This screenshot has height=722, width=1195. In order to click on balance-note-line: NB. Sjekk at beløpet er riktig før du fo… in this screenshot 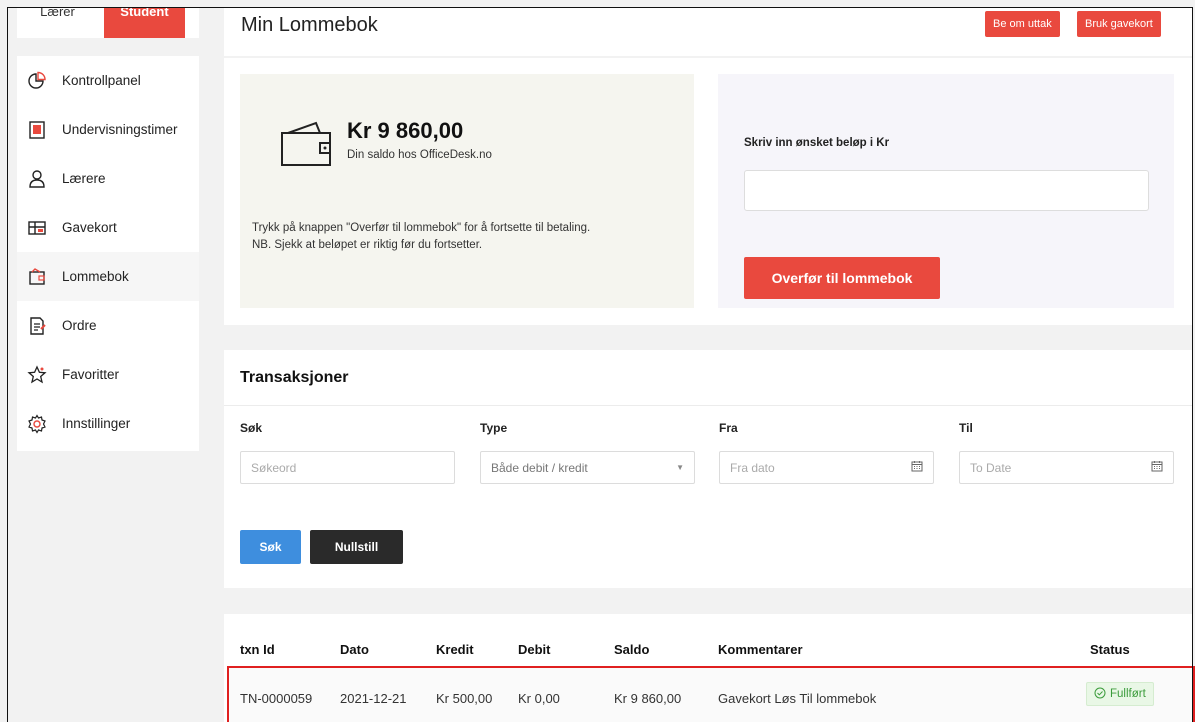, I will do `click(367, 245)`.